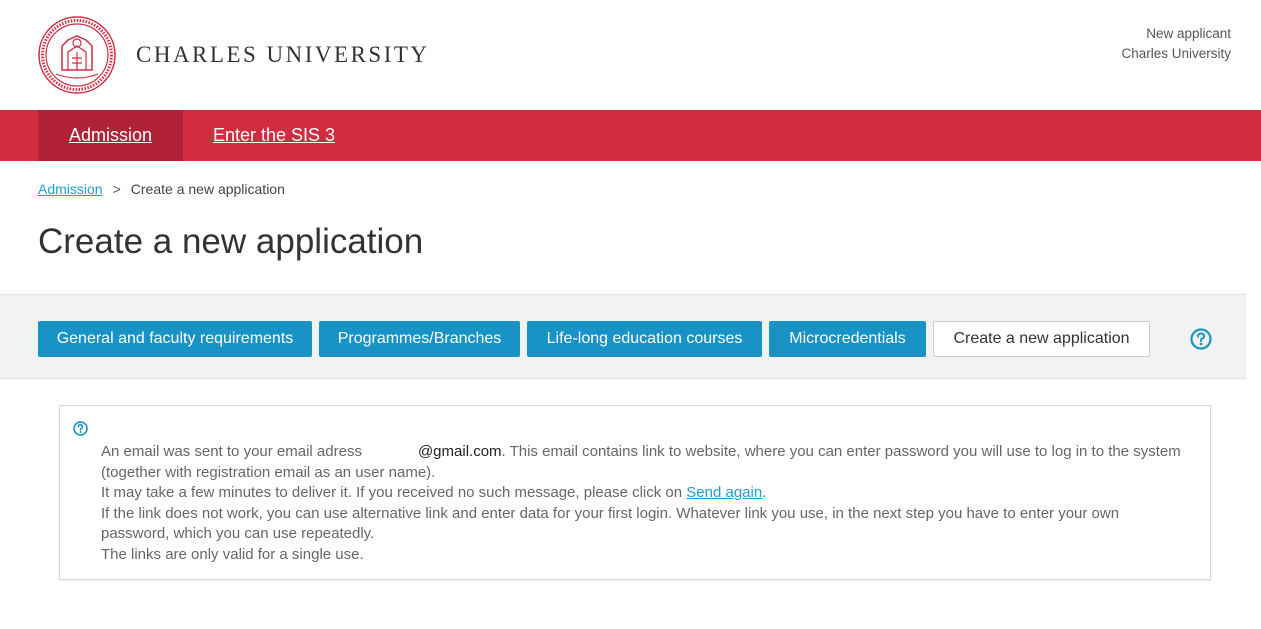  Describe the element at coordinates (630, 135) in the screenshot. I see `main-nav: Admission Enter the SIS 3` at that location.